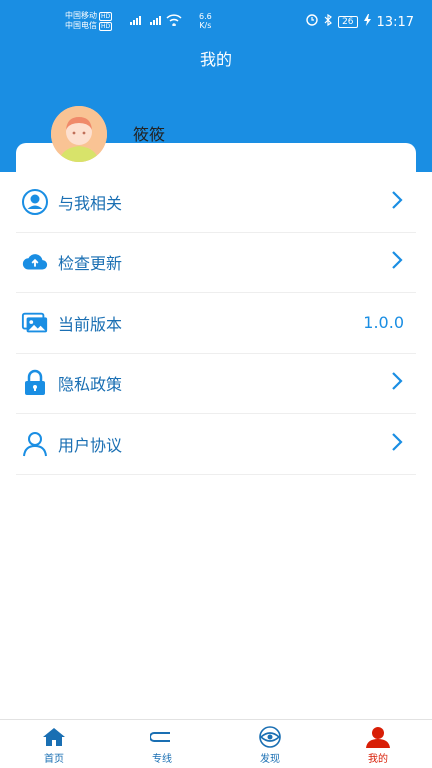 The image size is (432, 768). I want to click on tab-mine: 我的, so click(378, 744).